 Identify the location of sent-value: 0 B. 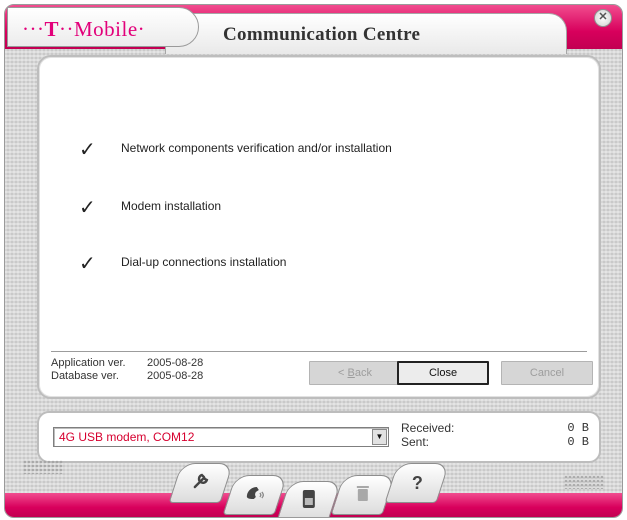
(578, 442).